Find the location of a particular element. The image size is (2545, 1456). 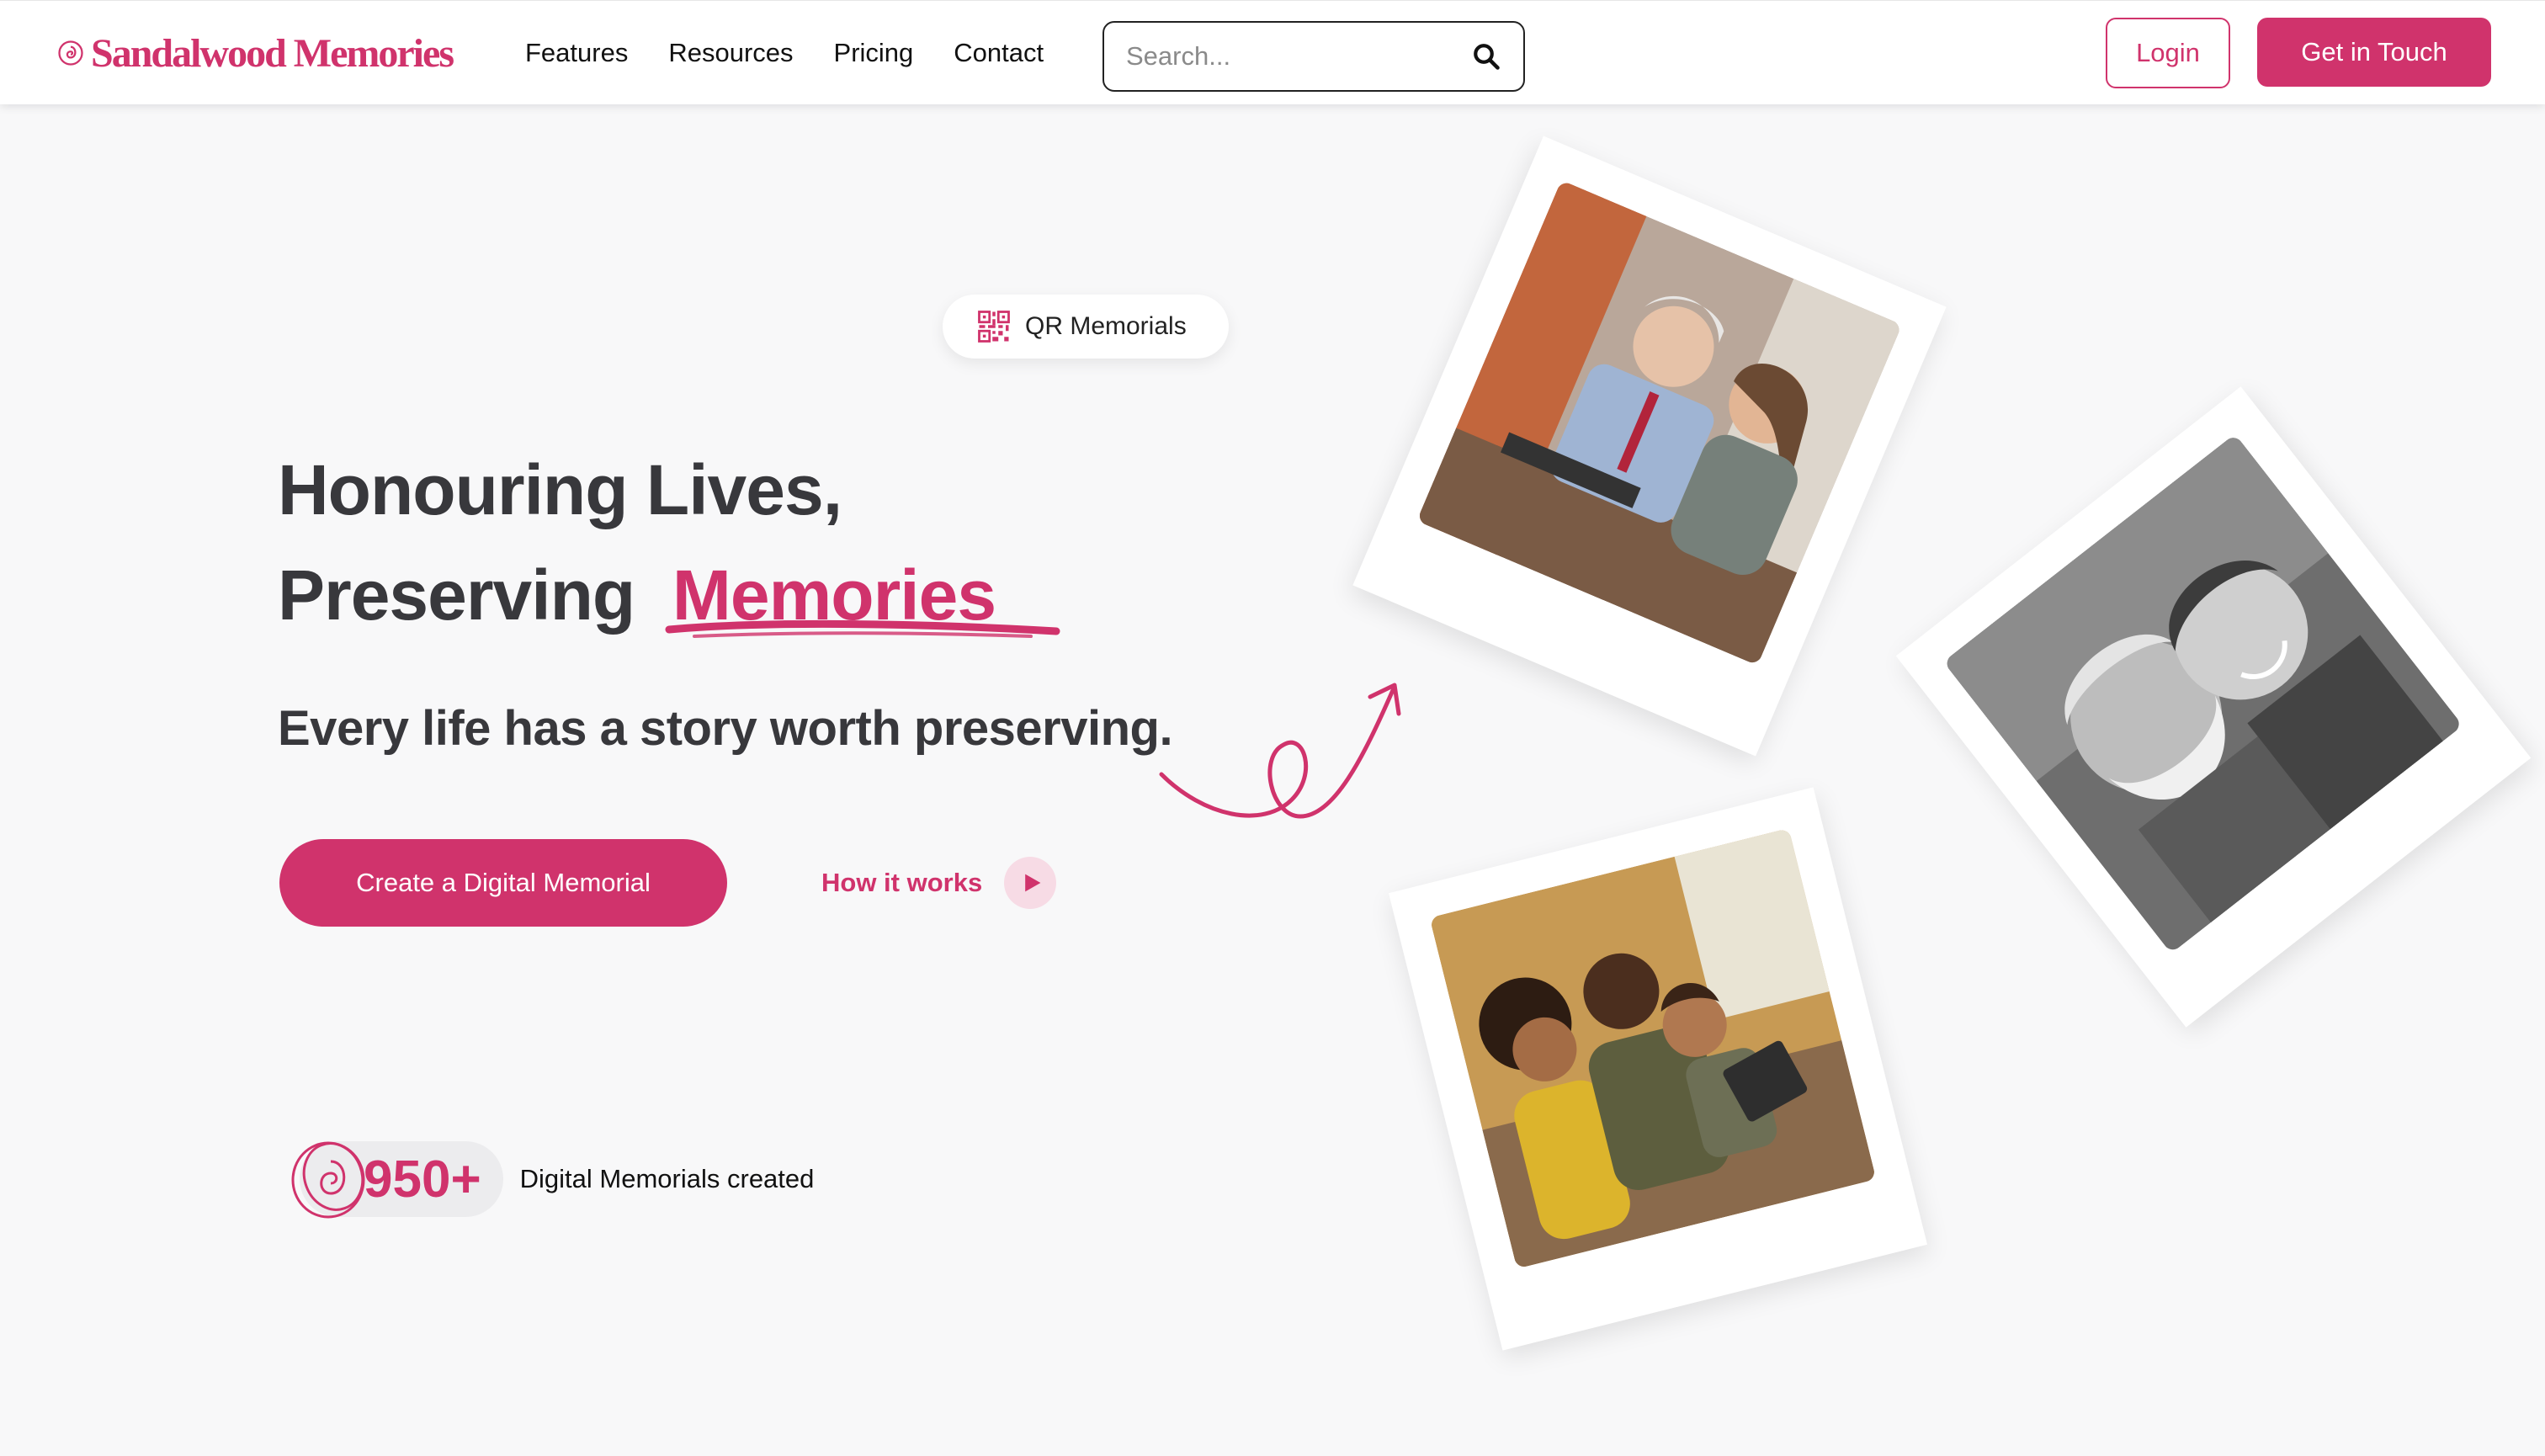

login-button: Login is located at coordinates (2168, 53).